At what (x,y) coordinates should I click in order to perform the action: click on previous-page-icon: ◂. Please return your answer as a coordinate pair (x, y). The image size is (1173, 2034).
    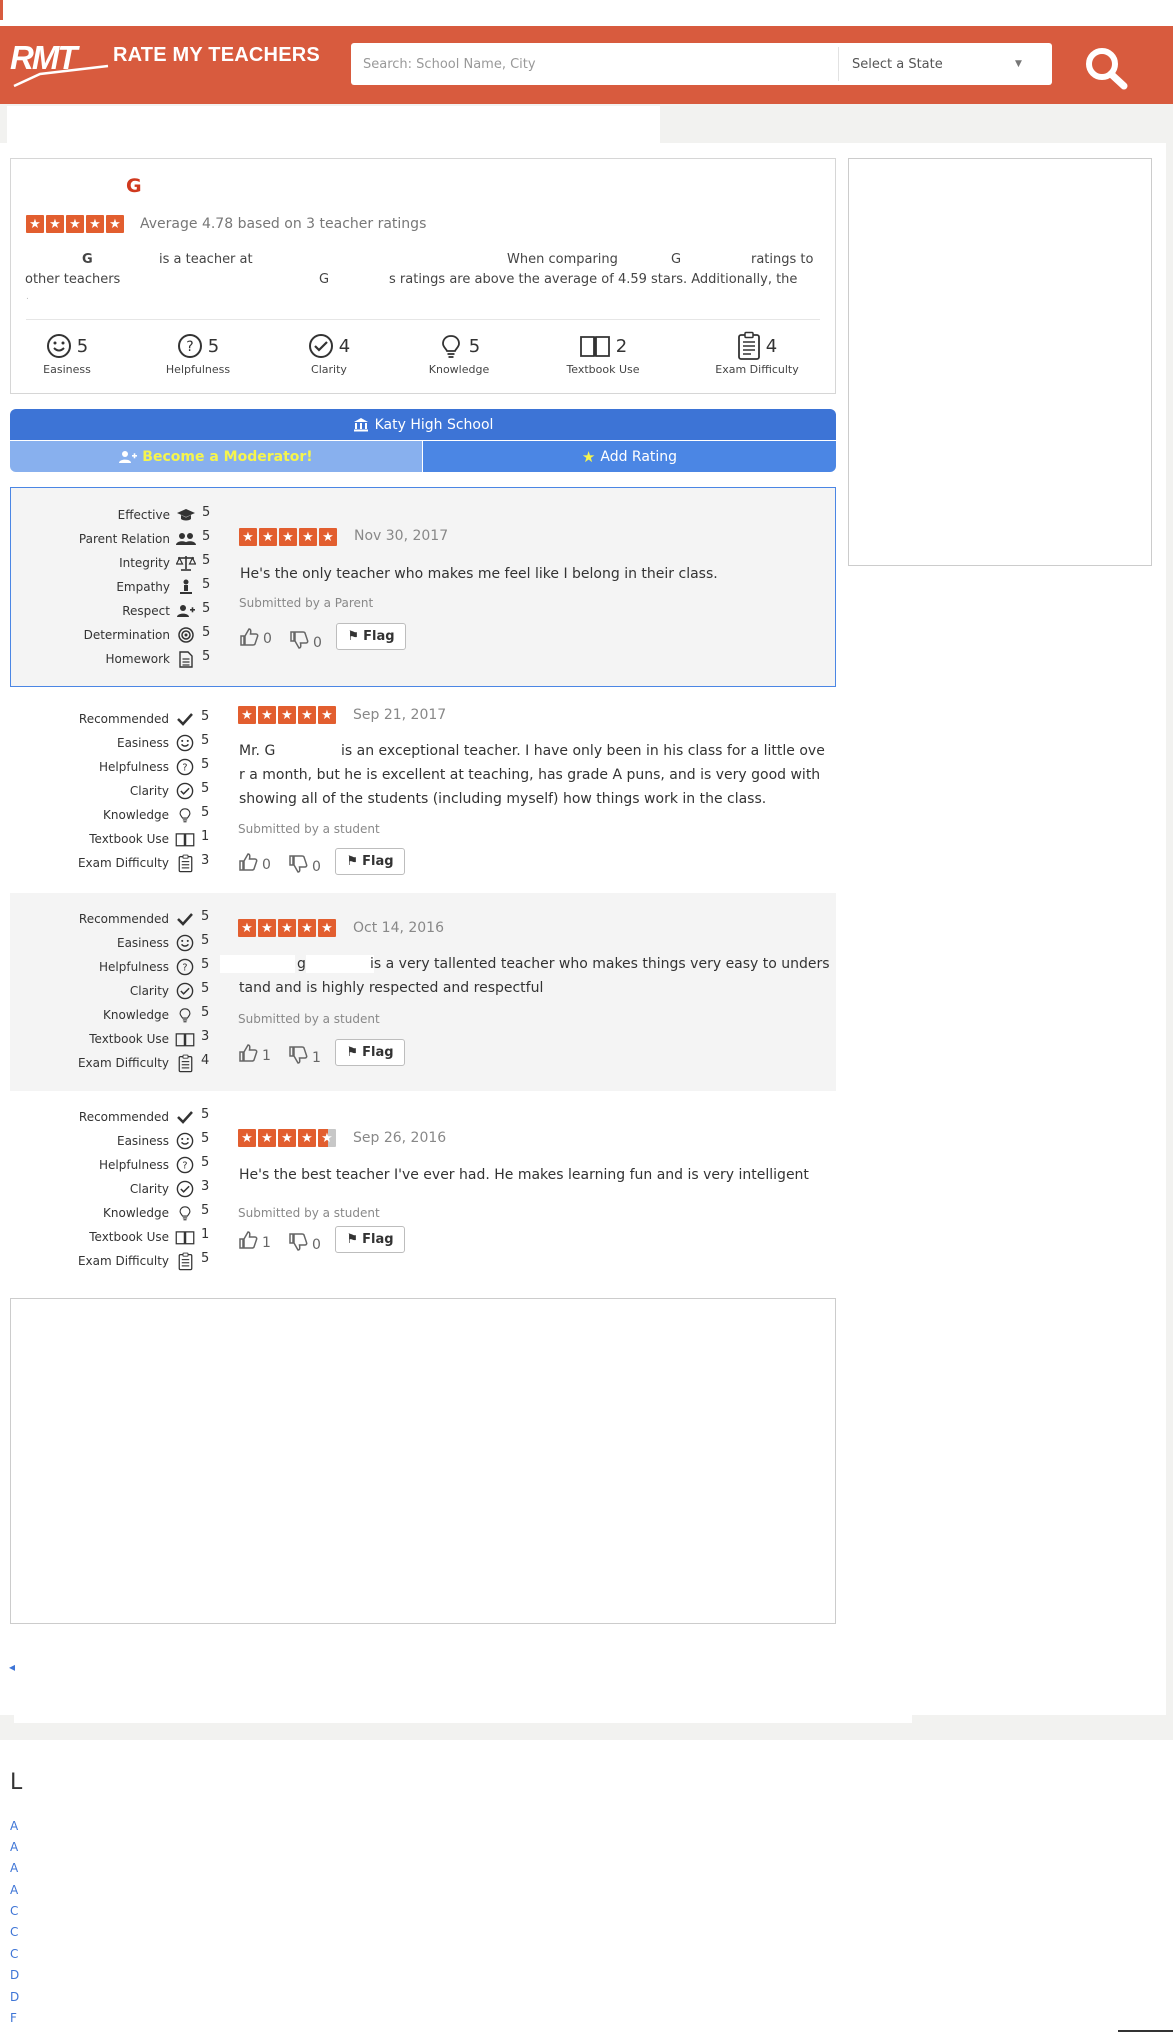
    Looking at the image, I should click on (12, 1667).